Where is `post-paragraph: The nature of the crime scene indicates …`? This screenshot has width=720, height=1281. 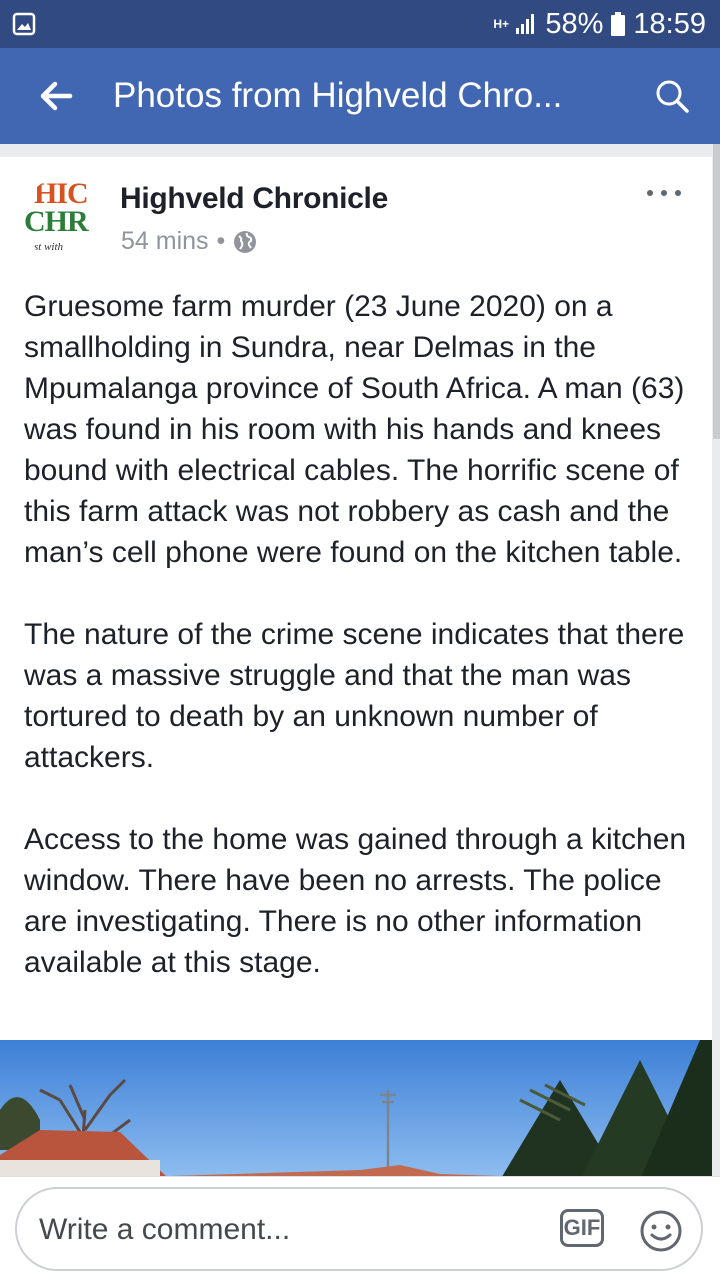 post-paragraph: The nature of the crime scene indicates … is located at coordinates (354, 696).